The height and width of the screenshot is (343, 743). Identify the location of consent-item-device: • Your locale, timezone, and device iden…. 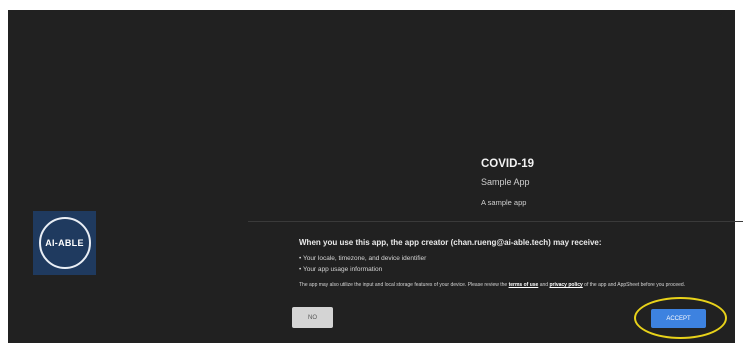
(363, 258).